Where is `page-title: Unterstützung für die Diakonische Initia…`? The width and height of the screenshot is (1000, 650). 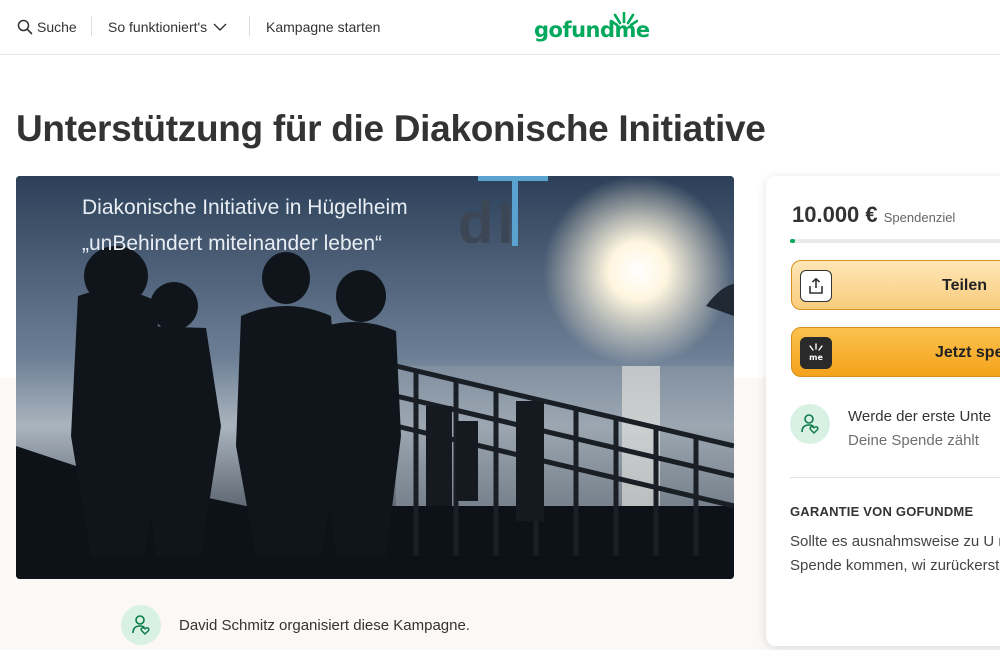
page-title: Unterstützung für die Diakonische Initia… is located at coordinates (391, 128).